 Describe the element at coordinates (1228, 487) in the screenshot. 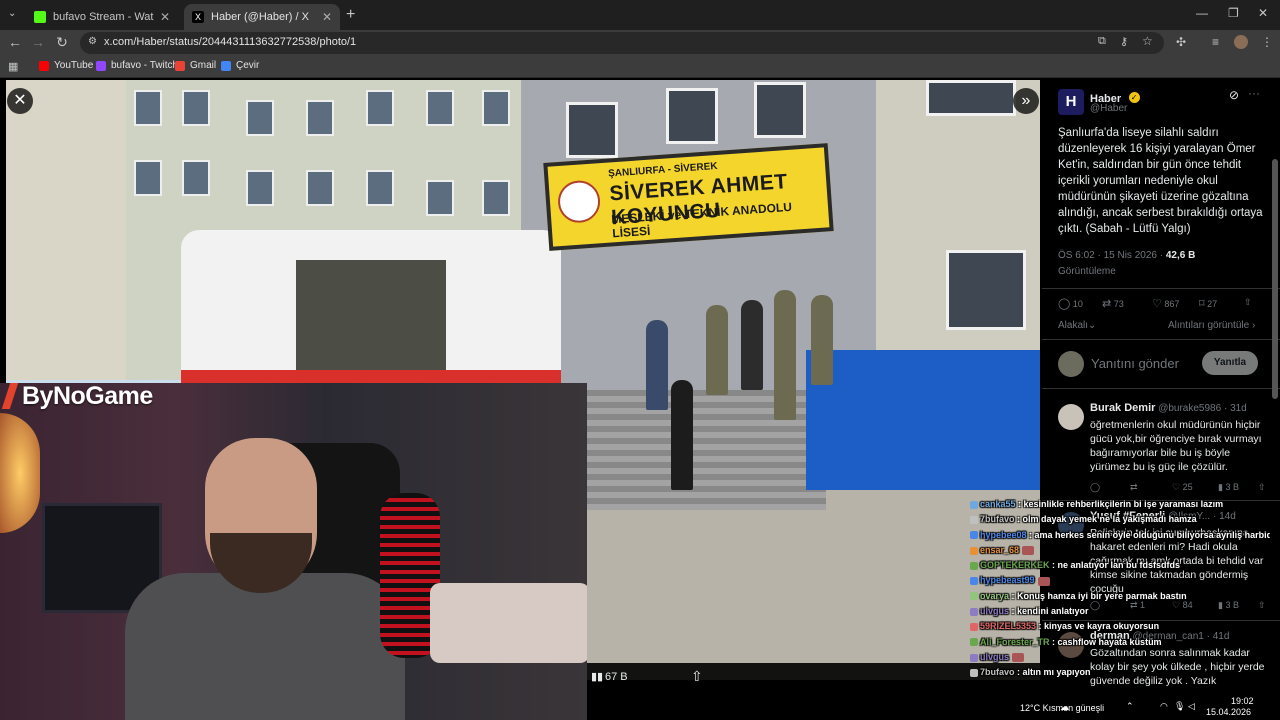

I see `views-action: ▮ 3 B` at that location.